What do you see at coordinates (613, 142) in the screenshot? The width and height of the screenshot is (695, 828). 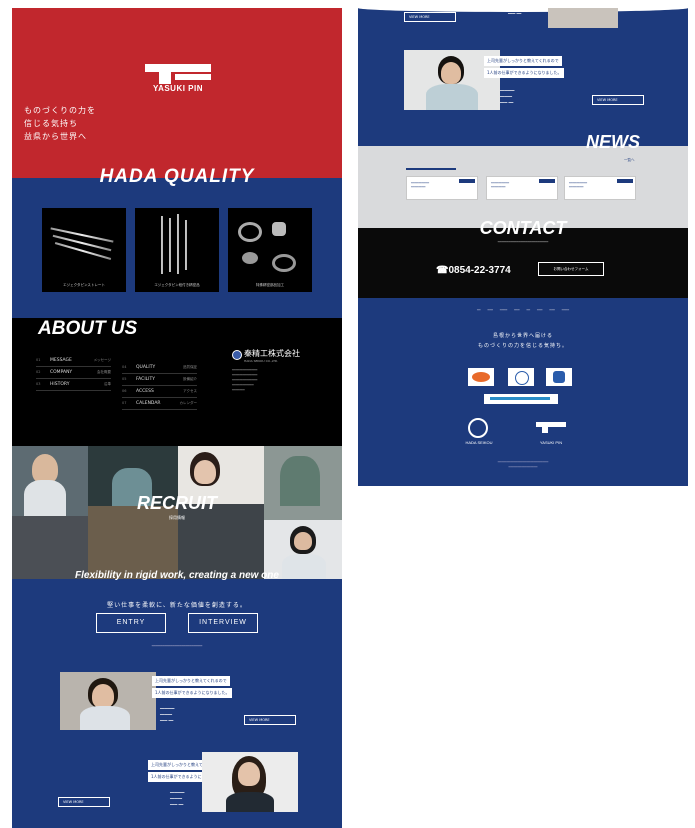 I see `news-title: NEWS` at bounding box center [613, 142].